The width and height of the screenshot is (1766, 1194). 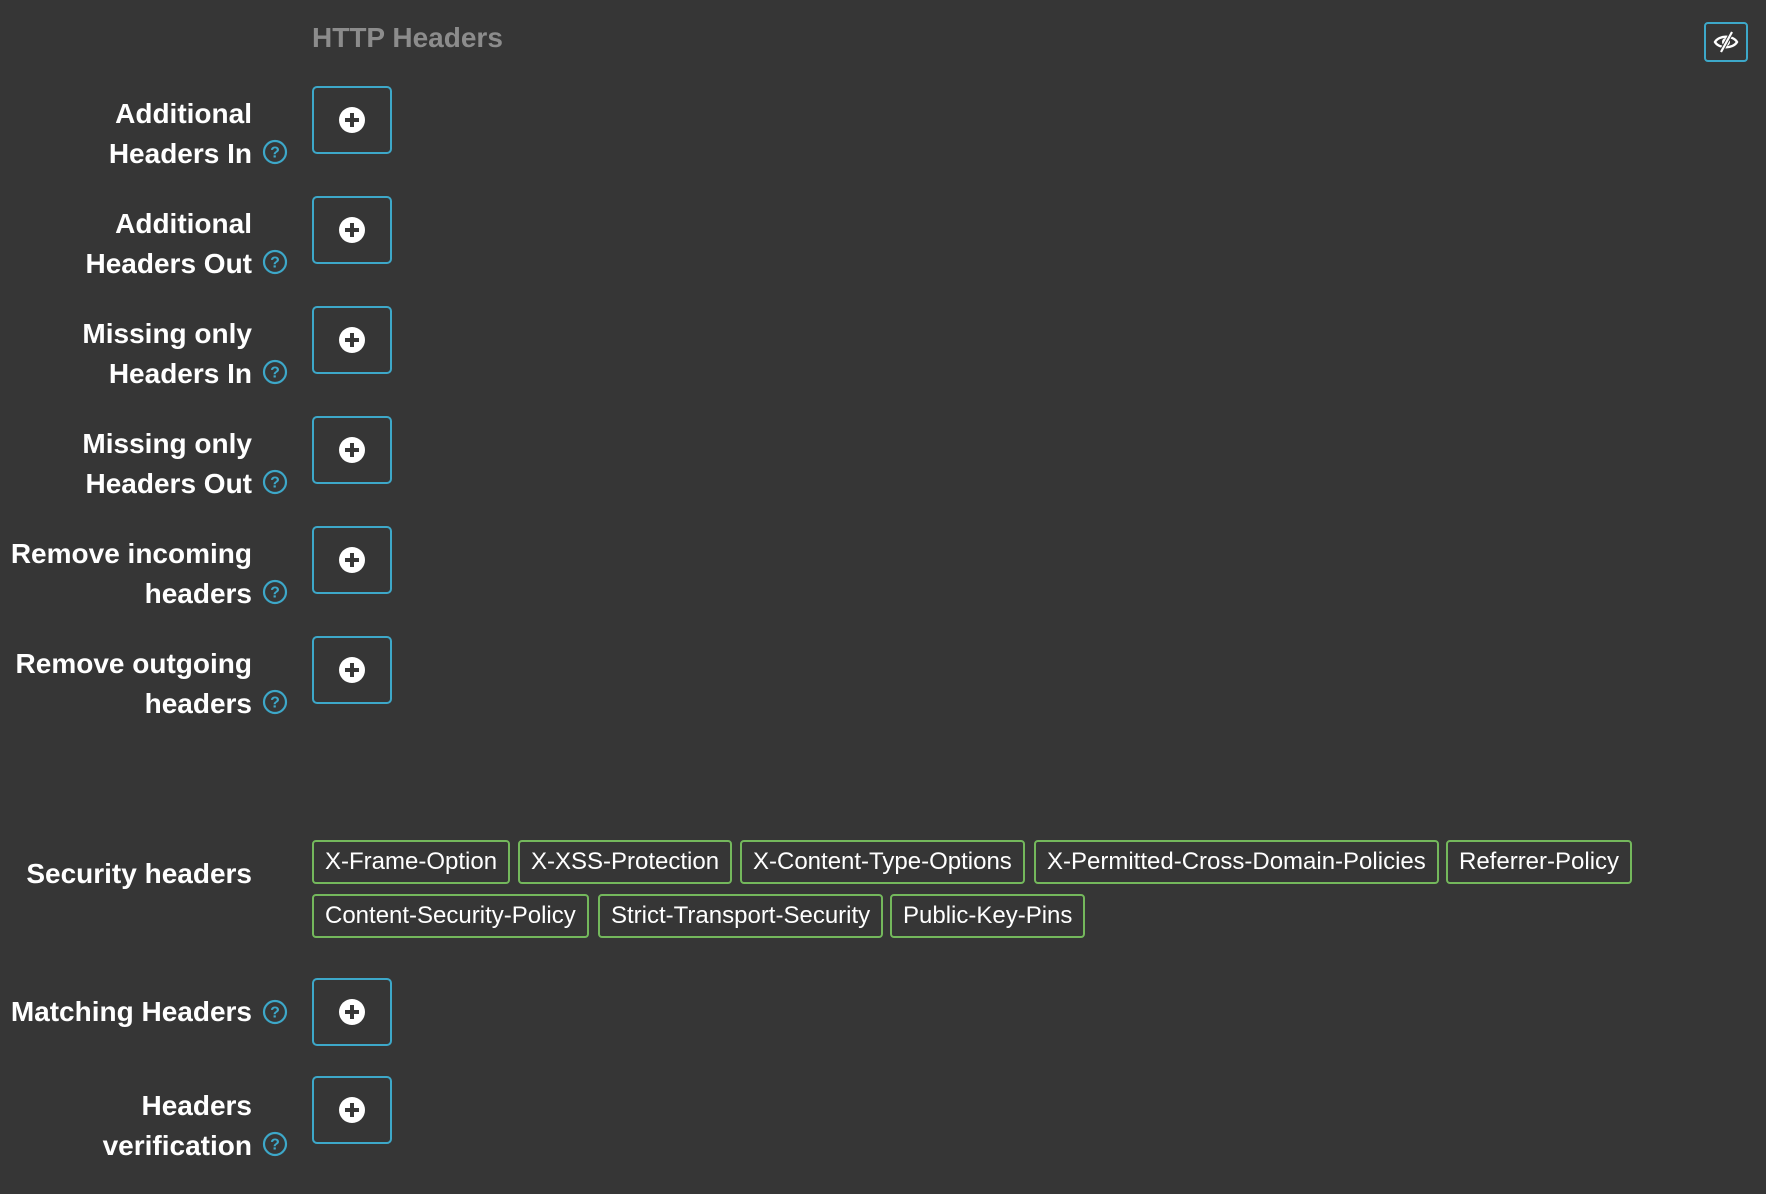 What do you see at coordinates (131, 553) in the screenshot?
I see `label-line-1: Remove incoming` at bounding box center [131, 553].